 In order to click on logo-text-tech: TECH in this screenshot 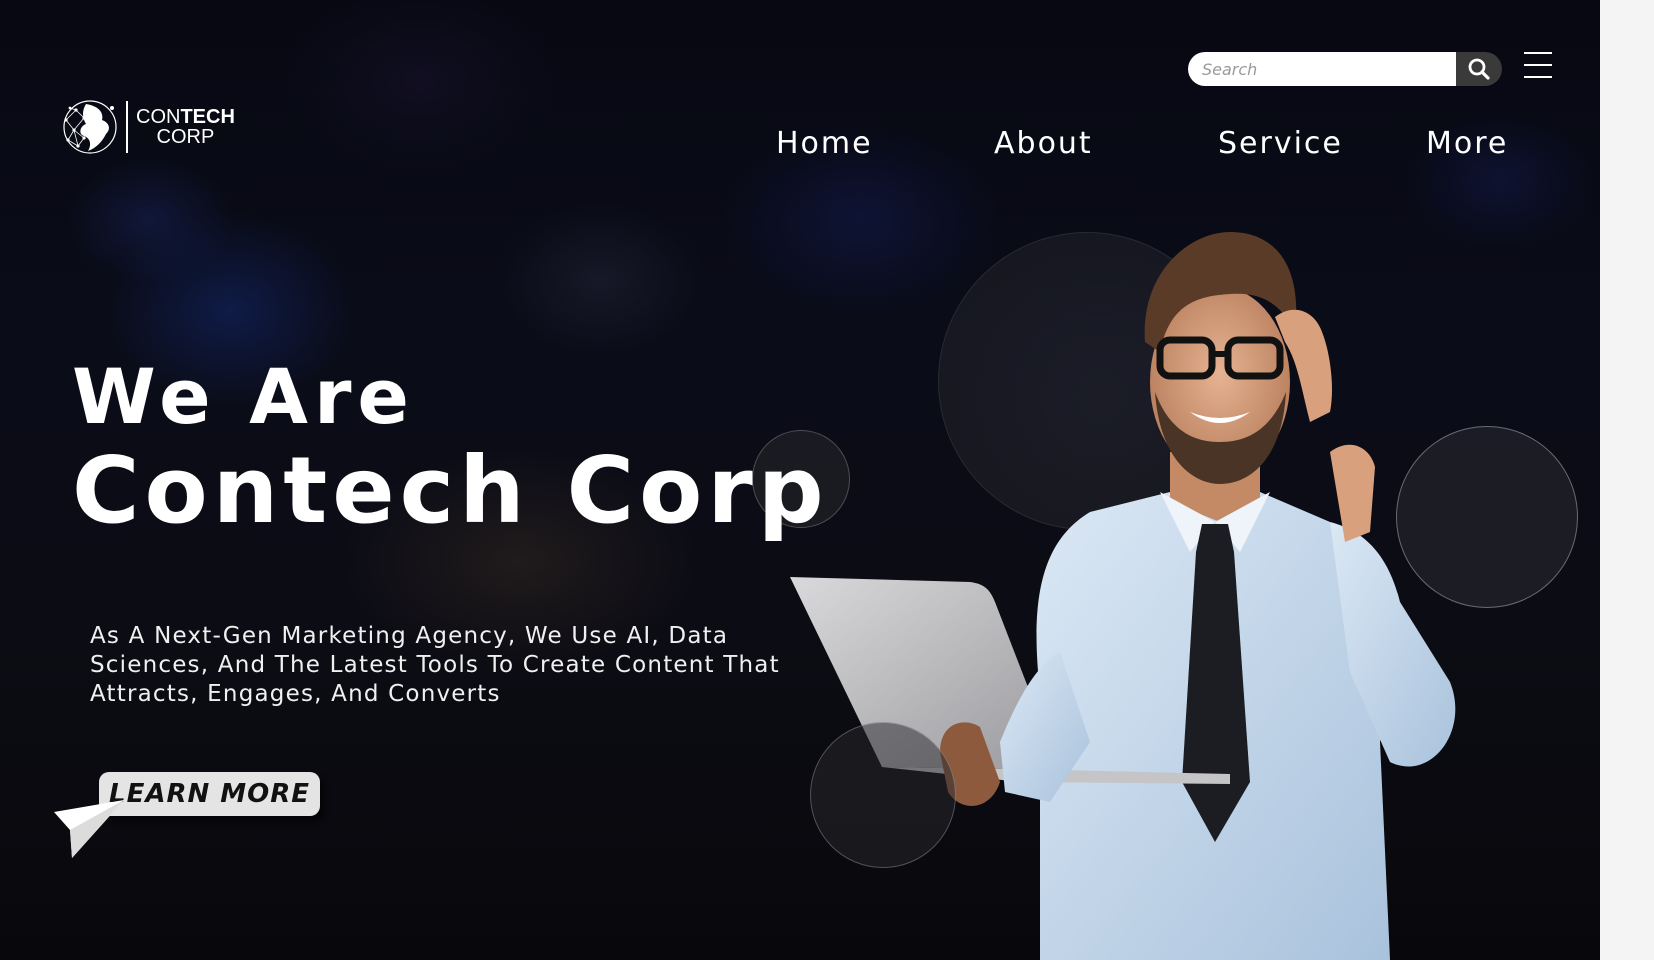, I will do `click(207, 117)`.